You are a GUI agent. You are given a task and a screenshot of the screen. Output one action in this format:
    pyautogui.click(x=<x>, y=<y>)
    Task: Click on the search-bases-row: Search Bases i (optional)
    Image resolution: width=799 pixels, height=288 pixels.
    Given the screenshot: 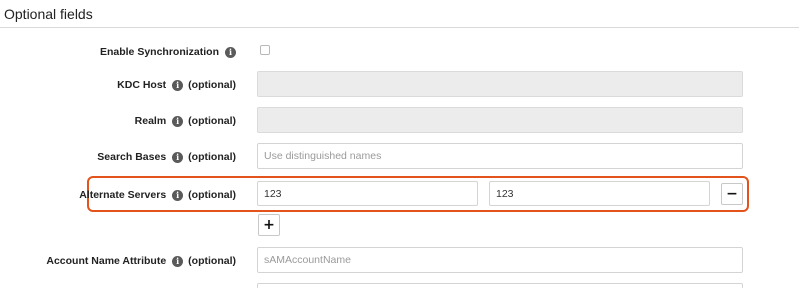 What is the action you would take?
    pyautogui.click(x=399, y=157)
    